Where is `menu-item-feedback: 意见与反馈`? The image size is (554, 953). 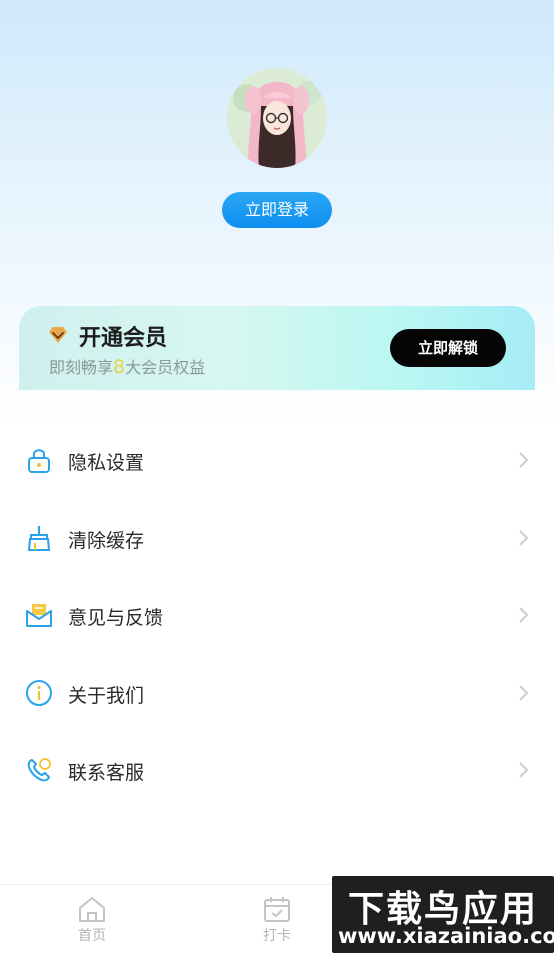
menu-item-feedback: 意见与反馈 is located at coordinates (277, 615).